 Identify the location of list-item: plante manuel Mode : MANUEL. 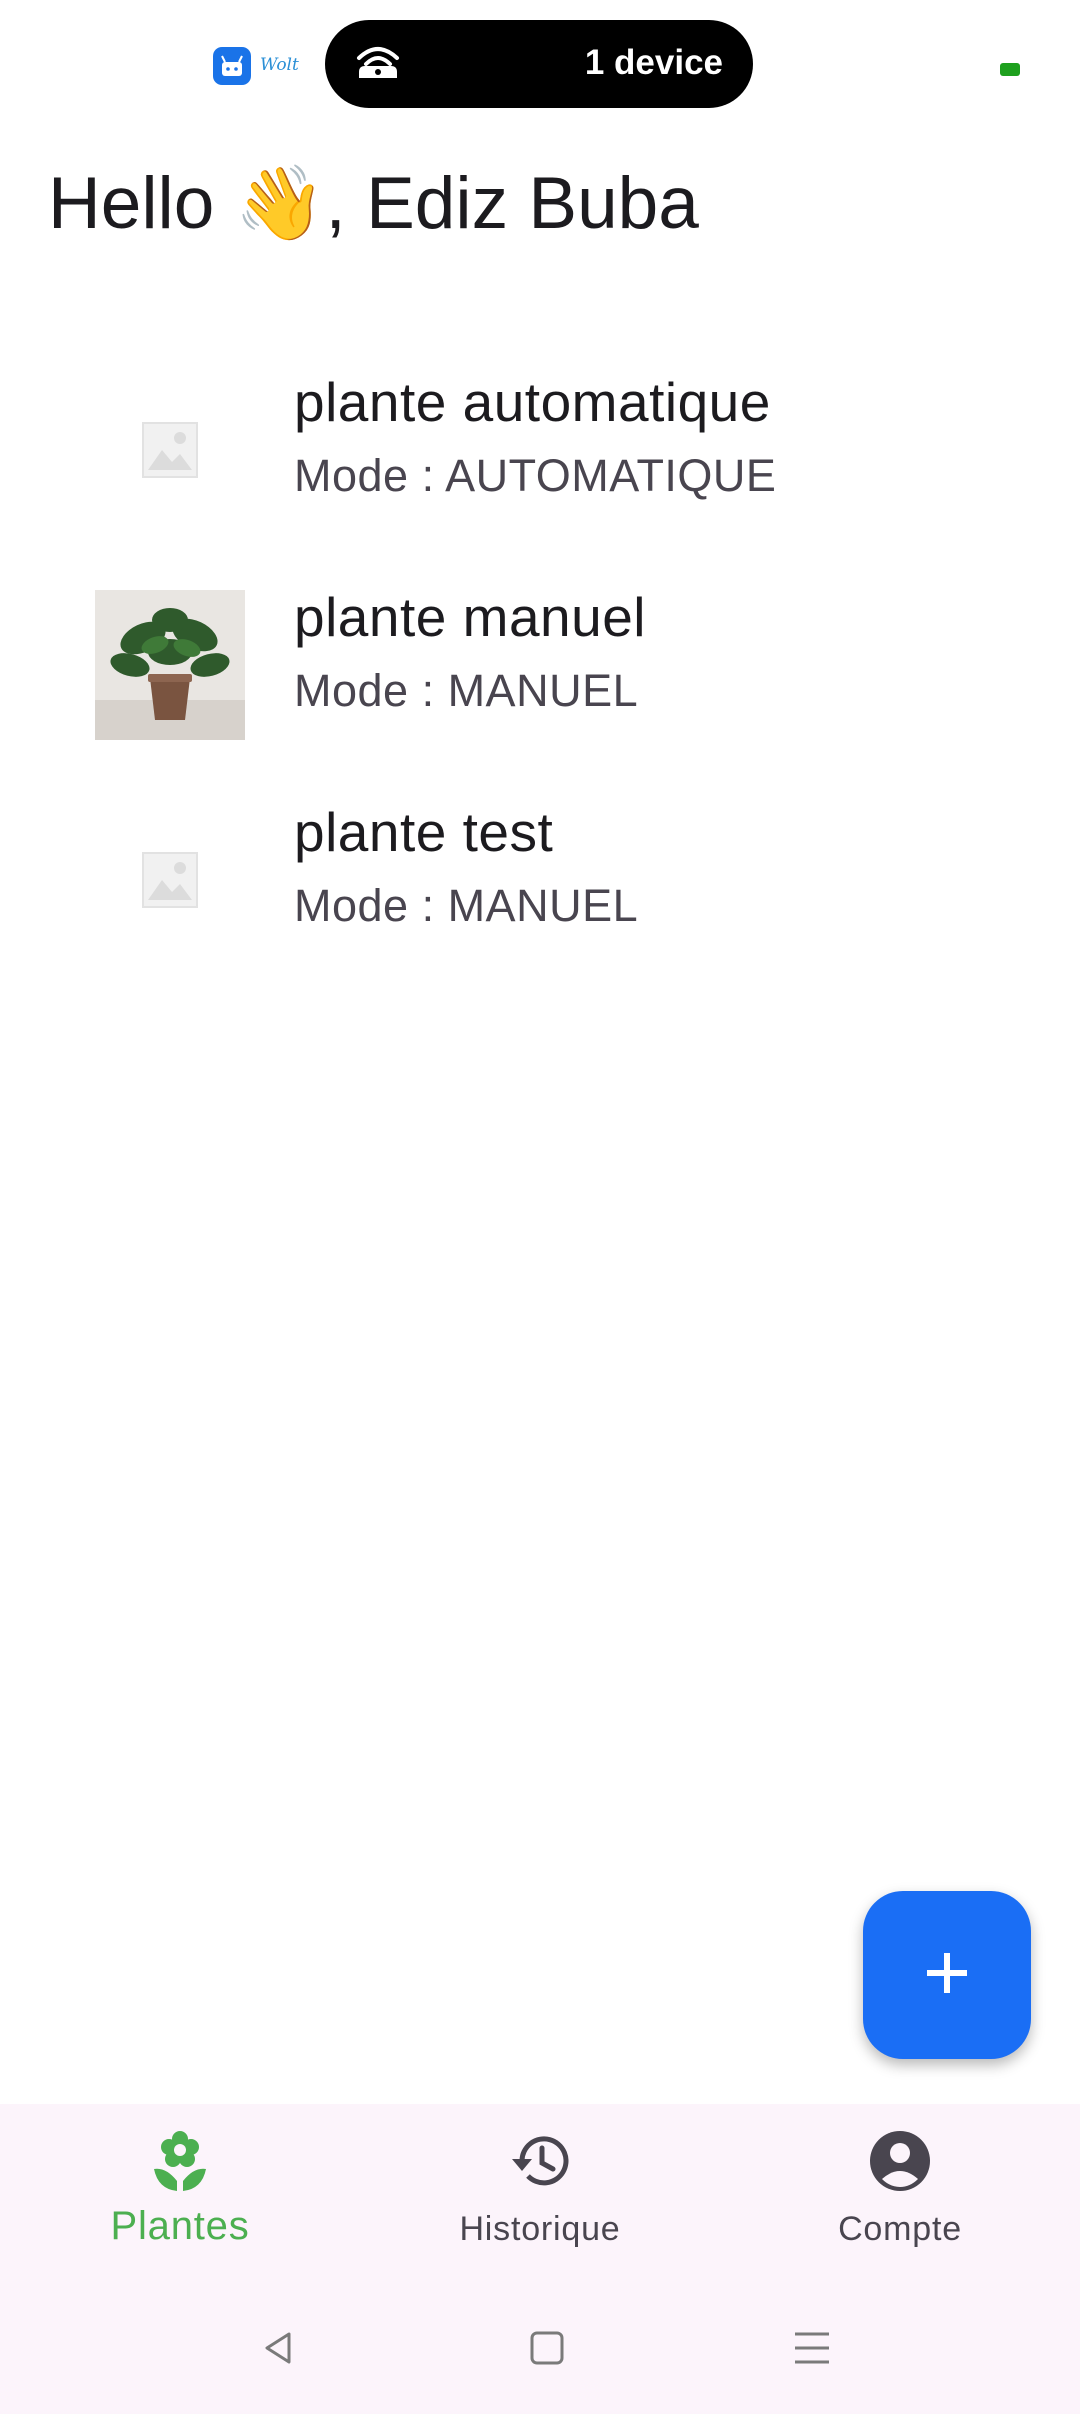
(540, 662).